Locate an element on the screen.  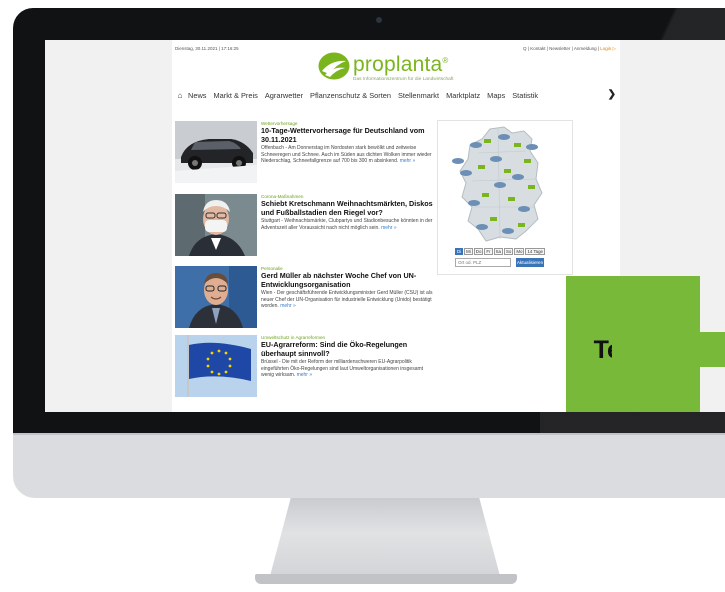
logo-text: proplanta is located at coordinates (398, 64).